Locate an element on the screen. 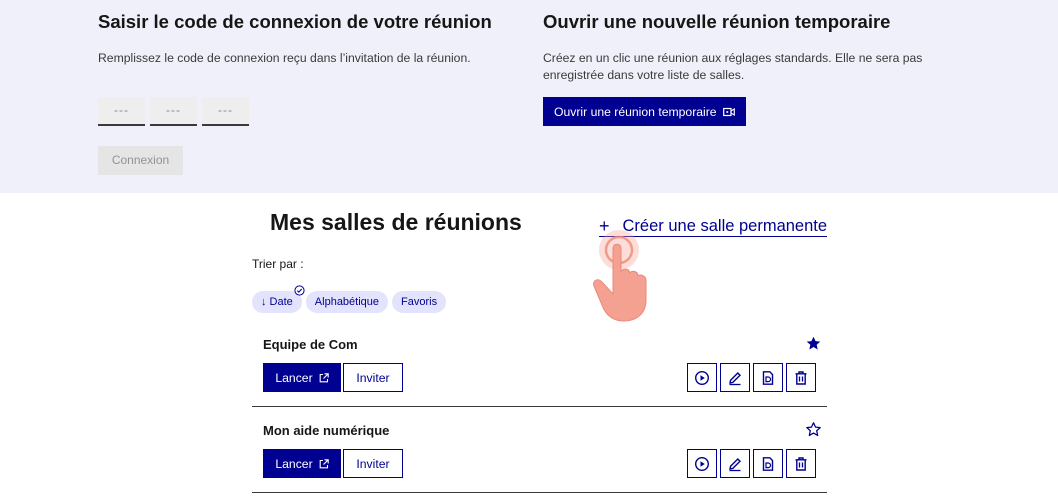 The height and width of the screenshot is (500, 1058). temporary-title: Ouvrir une nouvelle réunion temporaire is located at coordinates (717, 21).